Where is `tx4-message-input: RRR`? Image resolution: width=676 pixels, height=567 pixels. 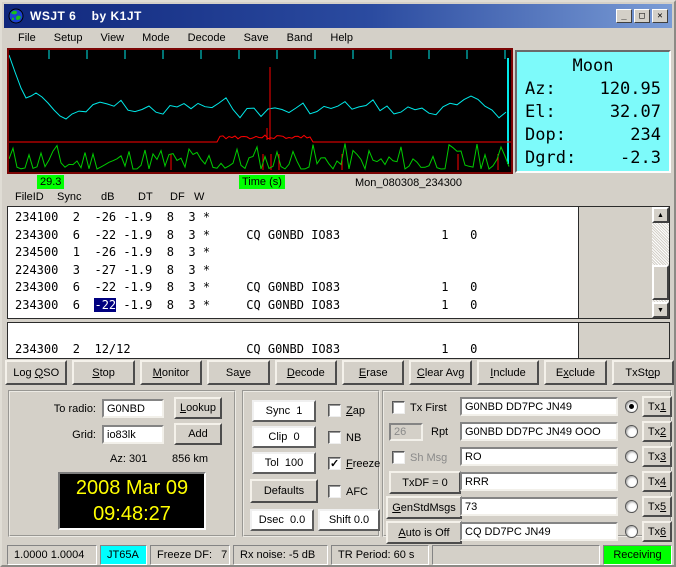
tx4-message-input: RRR is located at coordinates (539, 481).